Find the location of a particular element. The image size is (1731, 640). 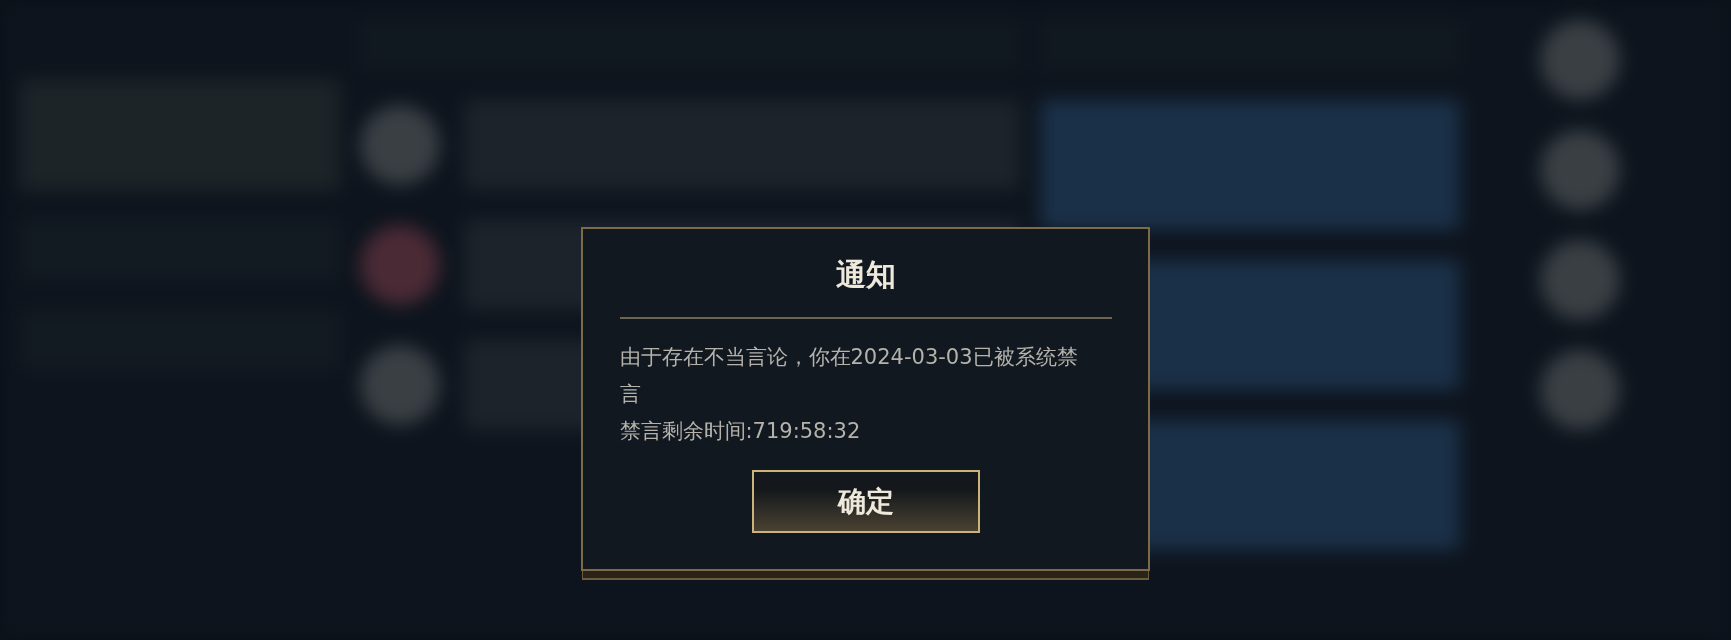

dialog-message: 由于存在不当言论，你在2024-03-03已被系统禁言 is located at coordinates (849, 376).